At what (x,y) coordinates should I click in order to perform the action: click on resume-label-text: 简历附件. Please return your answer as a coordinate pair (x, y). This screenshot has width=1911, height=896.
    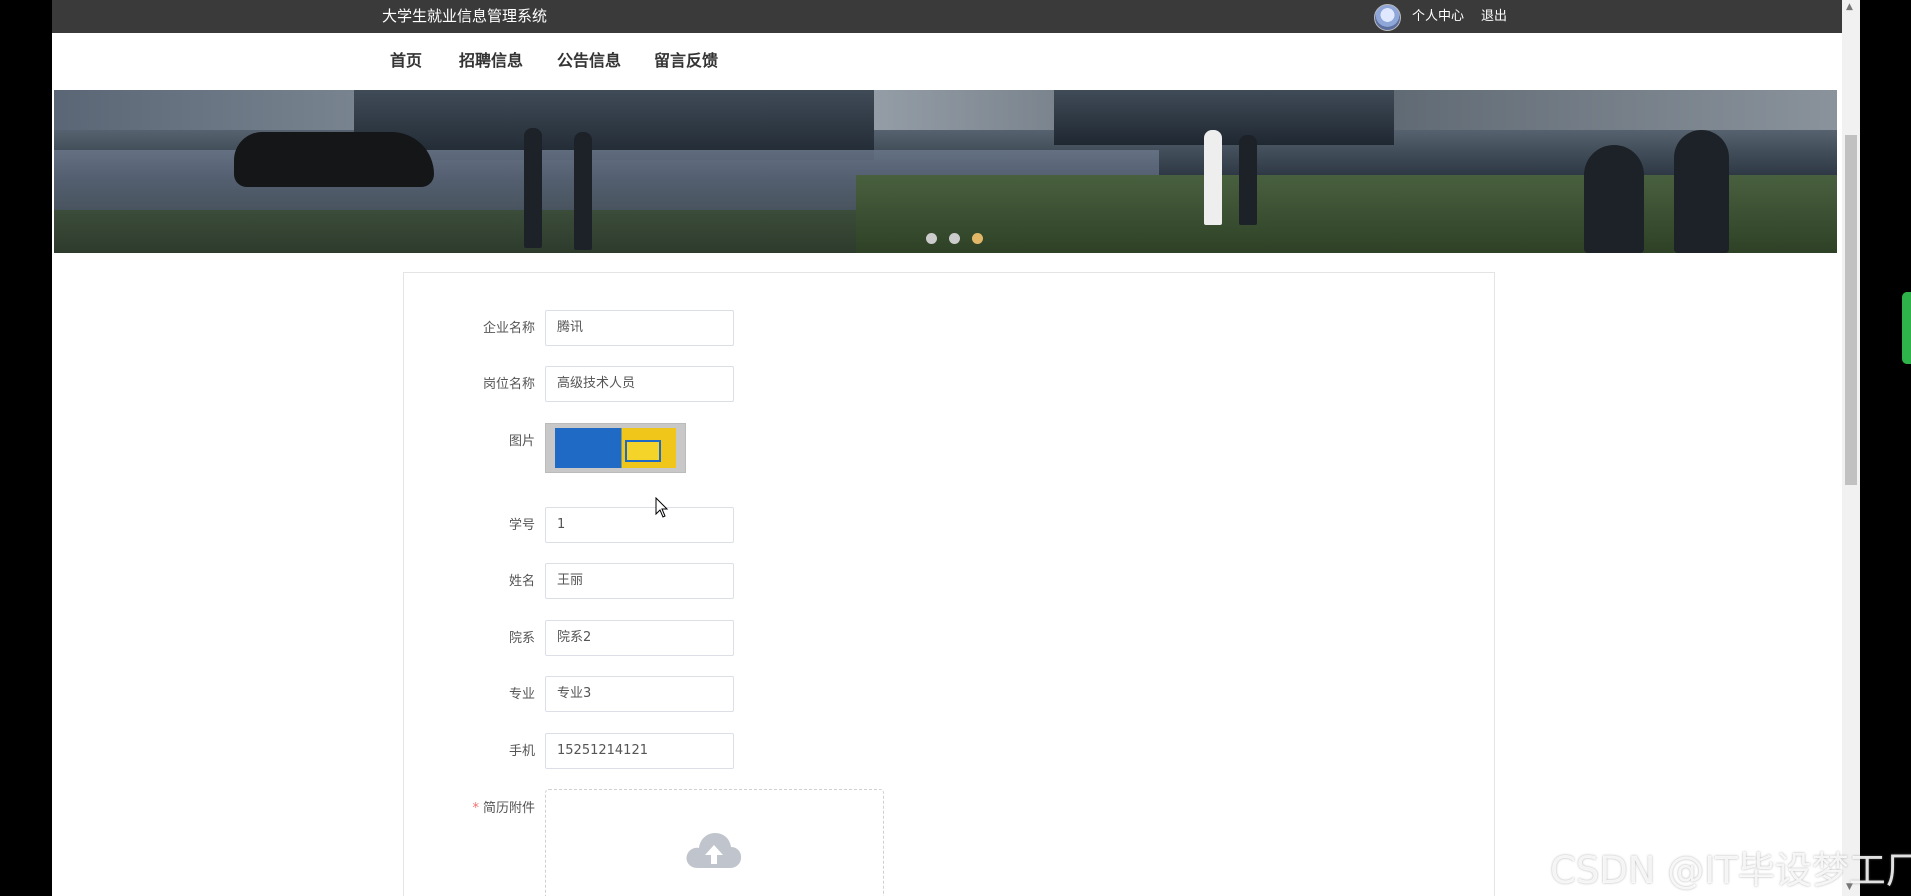
    Looking at the image, I should click on (508, 808).